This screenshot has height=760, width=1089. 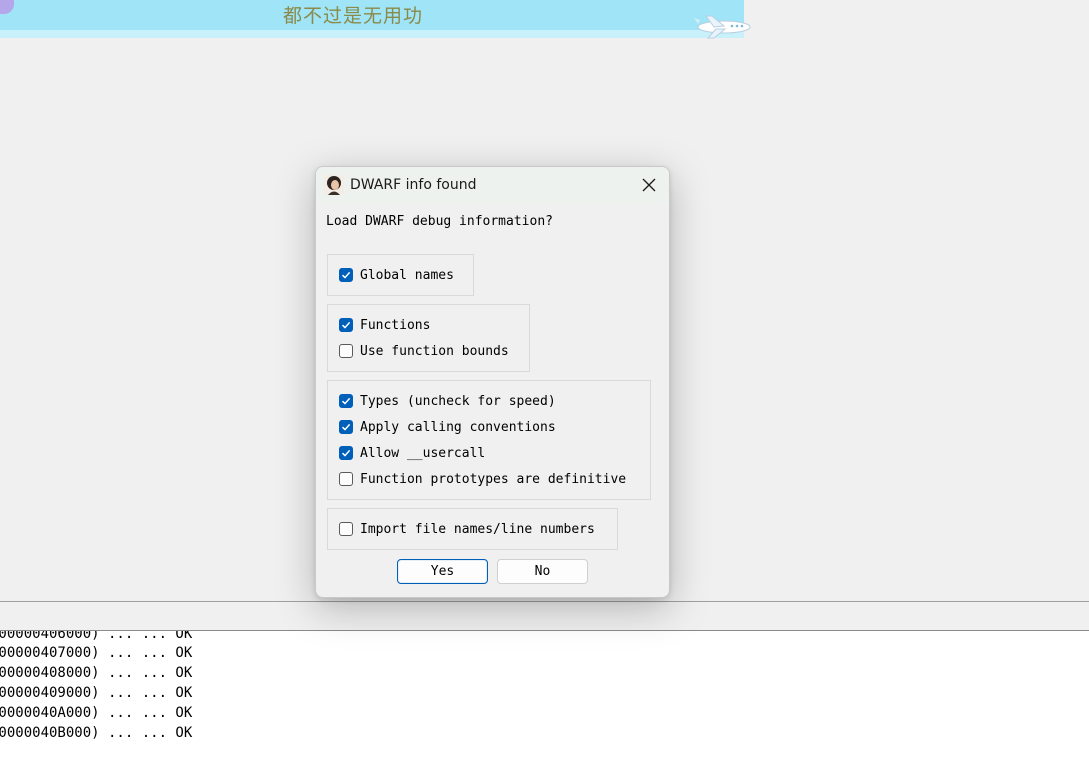 I want to click on option-global-names: Global names, so click(x=396, y=275).